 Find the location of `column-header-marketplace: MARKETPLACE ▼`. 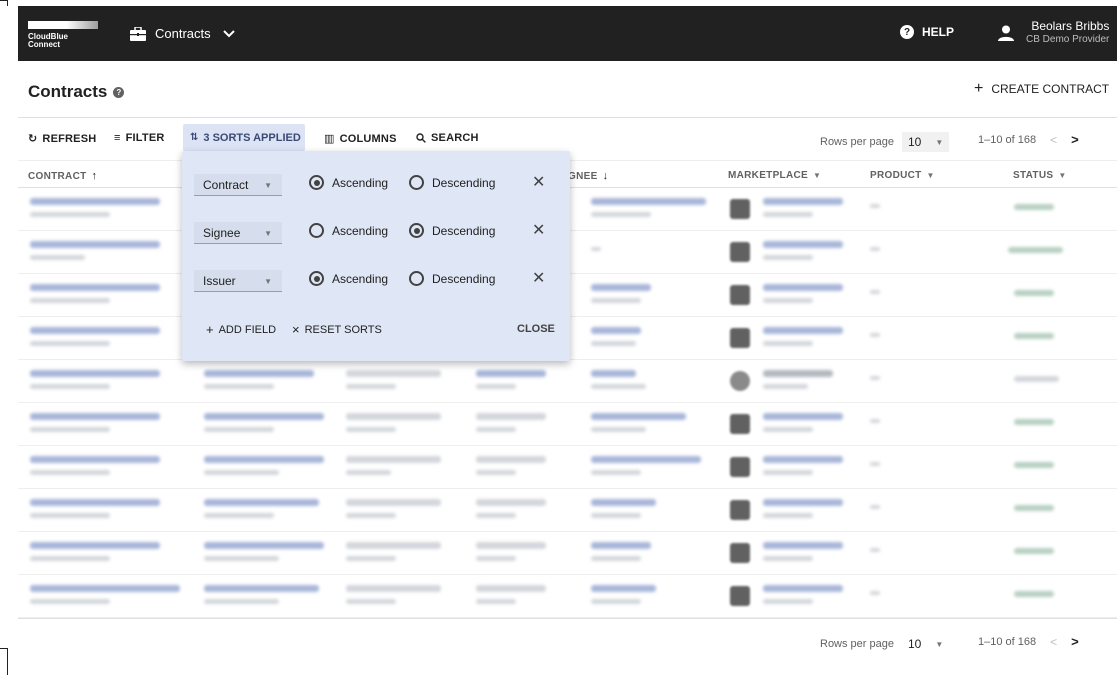

column-header-marketplace: MARKETPLACE ▼ is located at coordinates (774, 175).